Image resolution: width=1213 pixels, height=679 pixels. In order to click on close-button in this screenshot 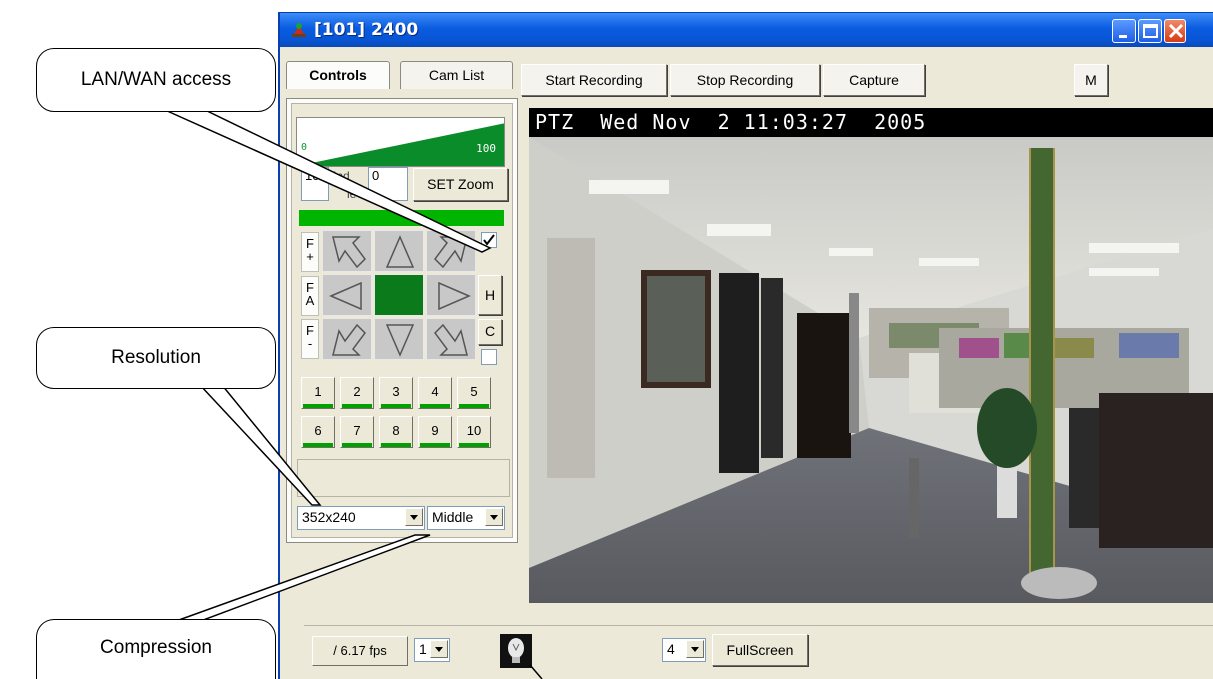, I will do `click(1175, 31)`.